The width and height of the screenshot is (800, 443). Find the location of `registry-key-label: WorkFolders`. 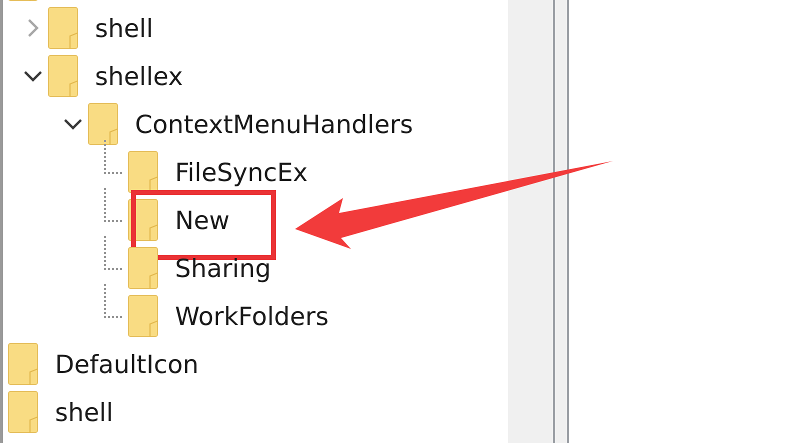

registry-key-label: WorkFolders is located at coordinates (252, 316).